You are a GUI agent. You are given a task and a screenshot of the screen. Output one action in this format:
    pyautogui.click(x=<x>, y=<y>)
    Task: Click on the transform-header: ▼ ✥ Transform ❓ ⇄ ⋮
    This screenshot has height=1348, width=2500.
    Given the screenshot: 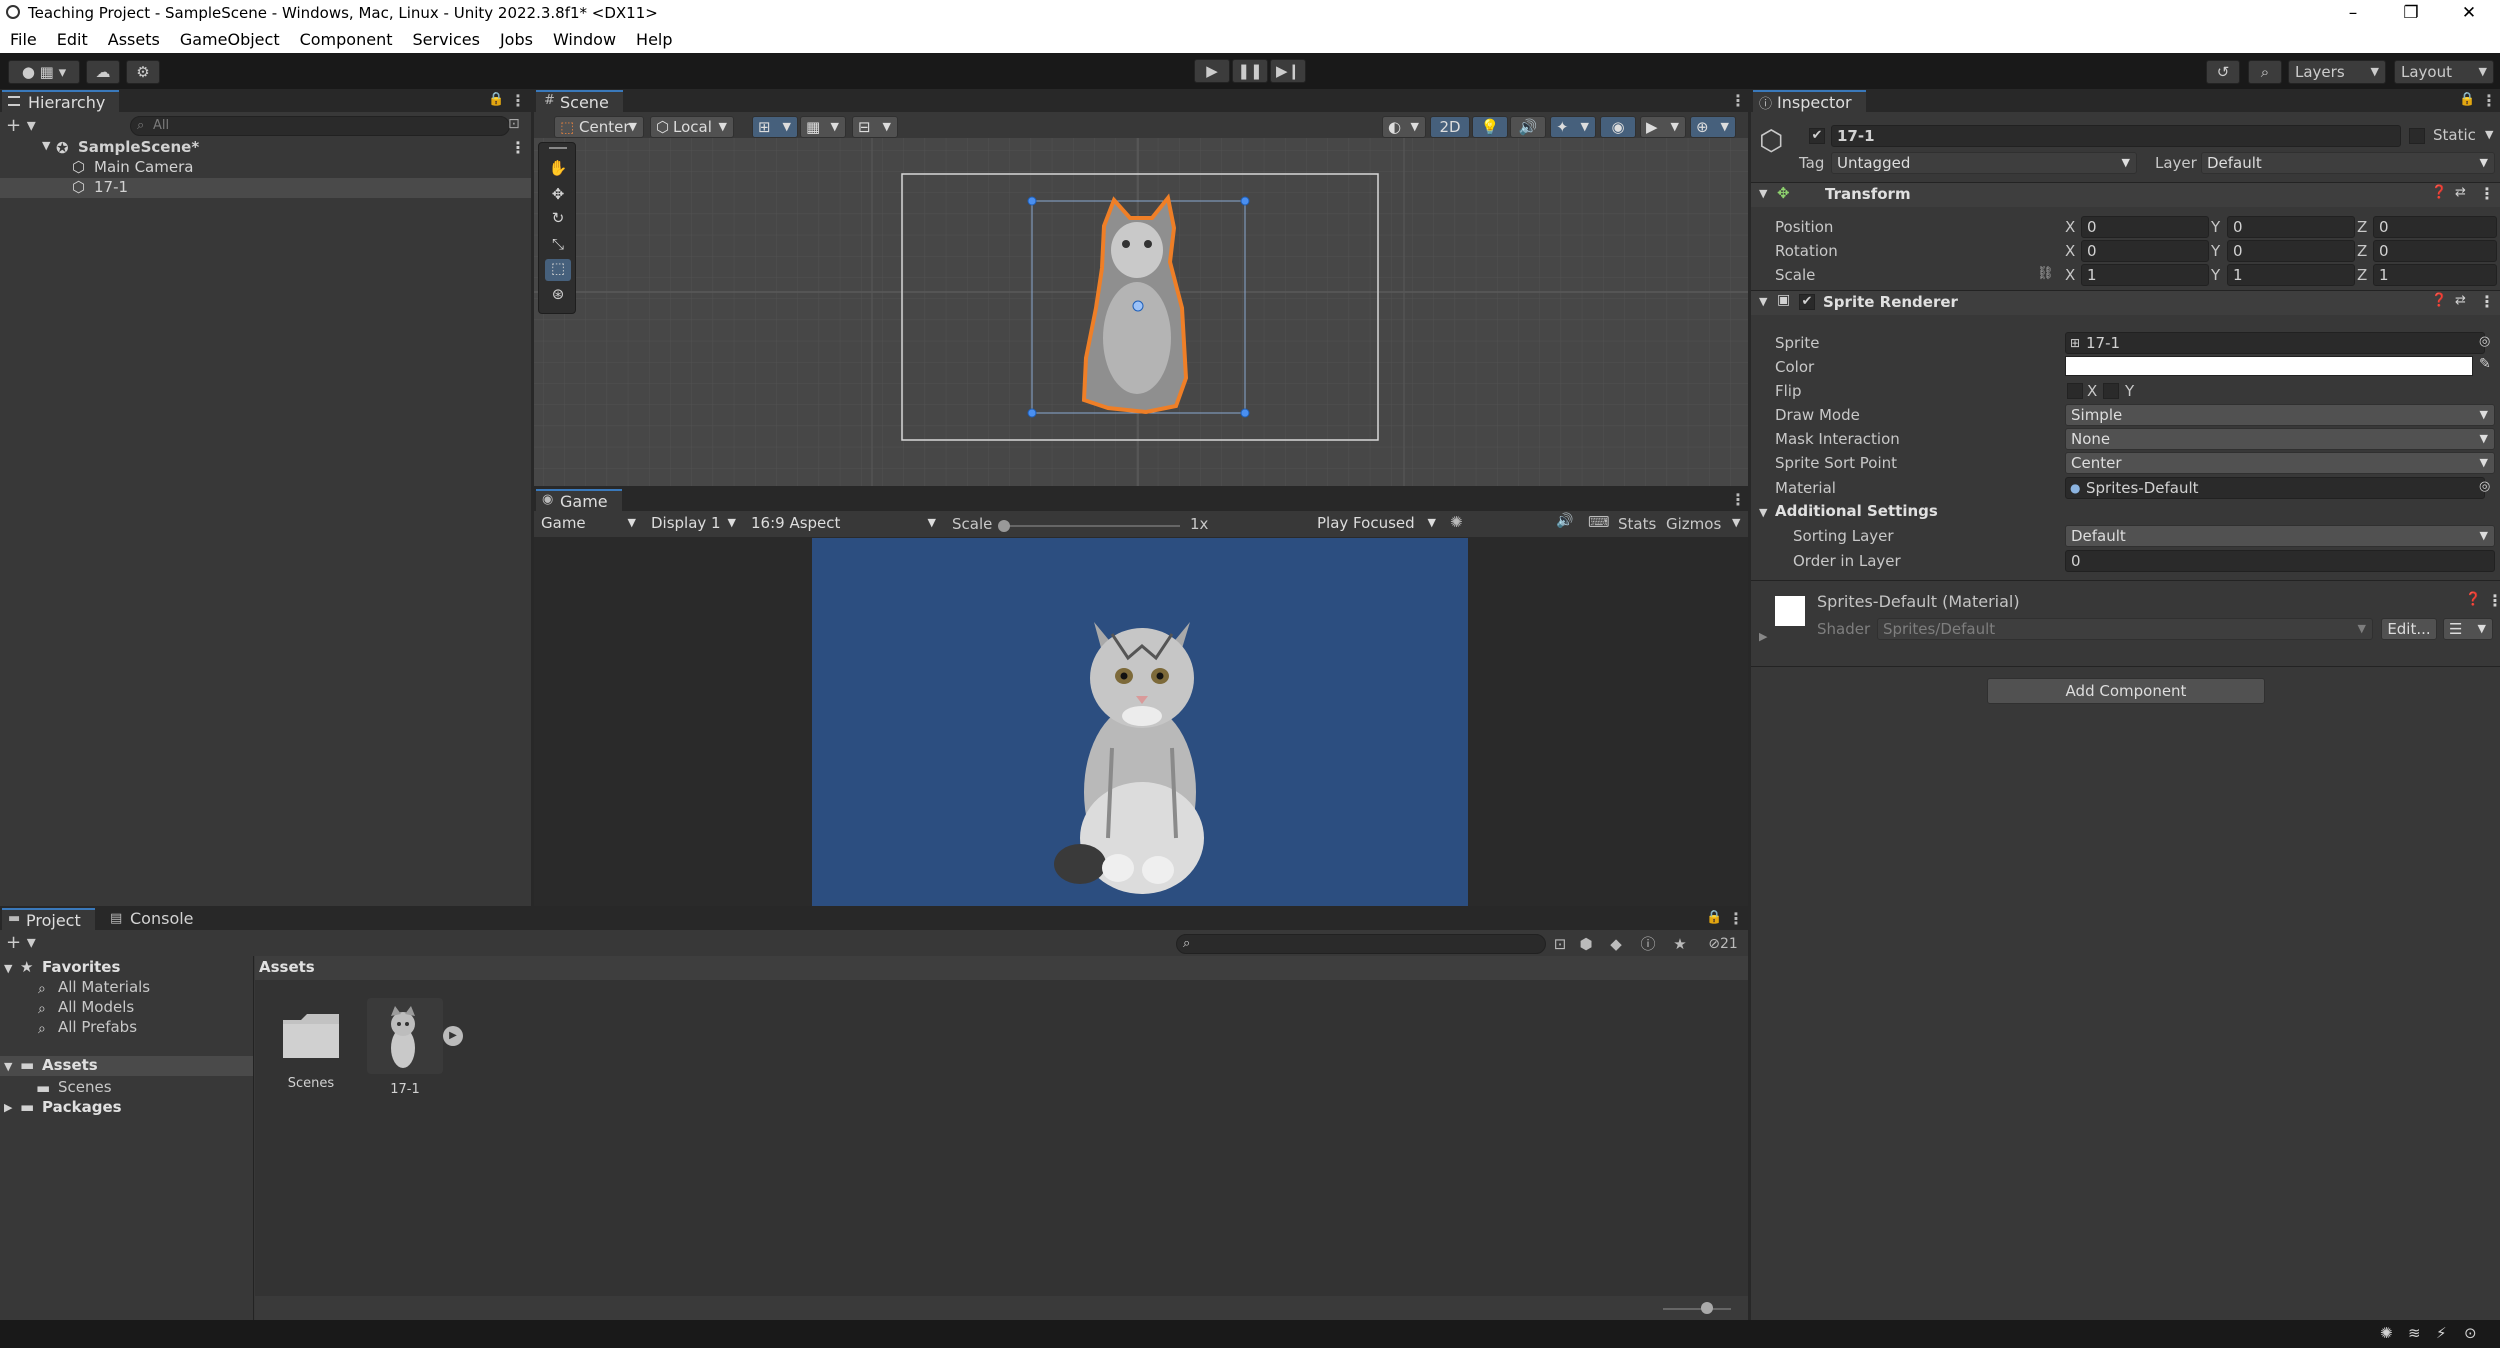 What is the action you would take?
    pyautogui.click(x=2125, y=195)
    